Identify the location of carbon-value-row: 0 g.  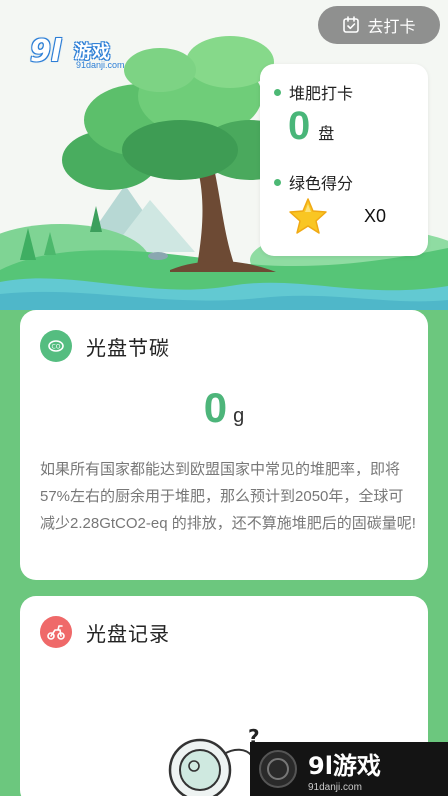
(224, 408).